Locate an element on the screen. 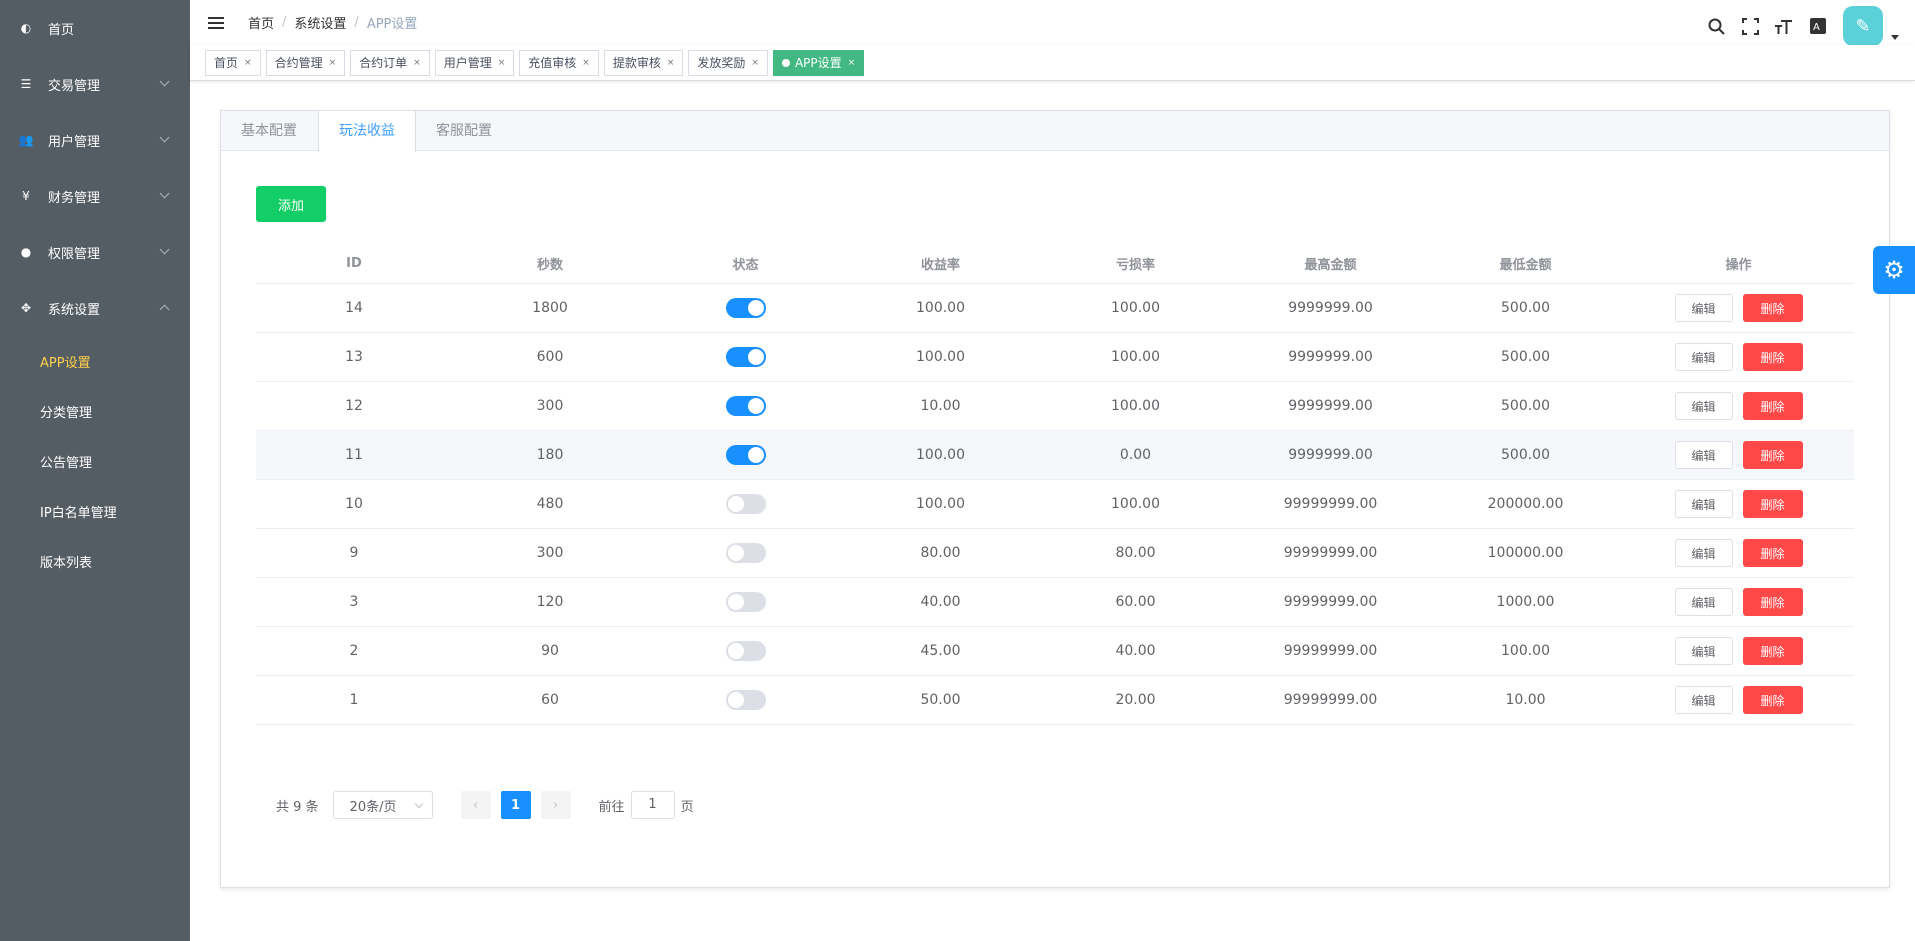 The image size is (1915, 941). translate-icon: A is located at coordinates (1818, 26).